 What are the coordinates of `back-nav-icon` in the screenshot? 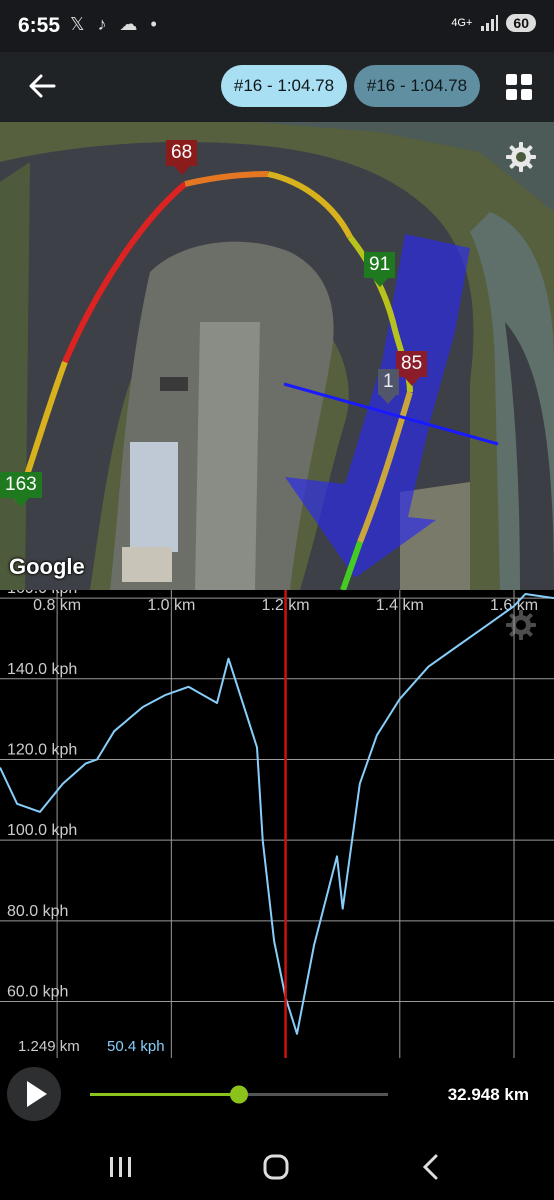 It's located at (431, 1167).